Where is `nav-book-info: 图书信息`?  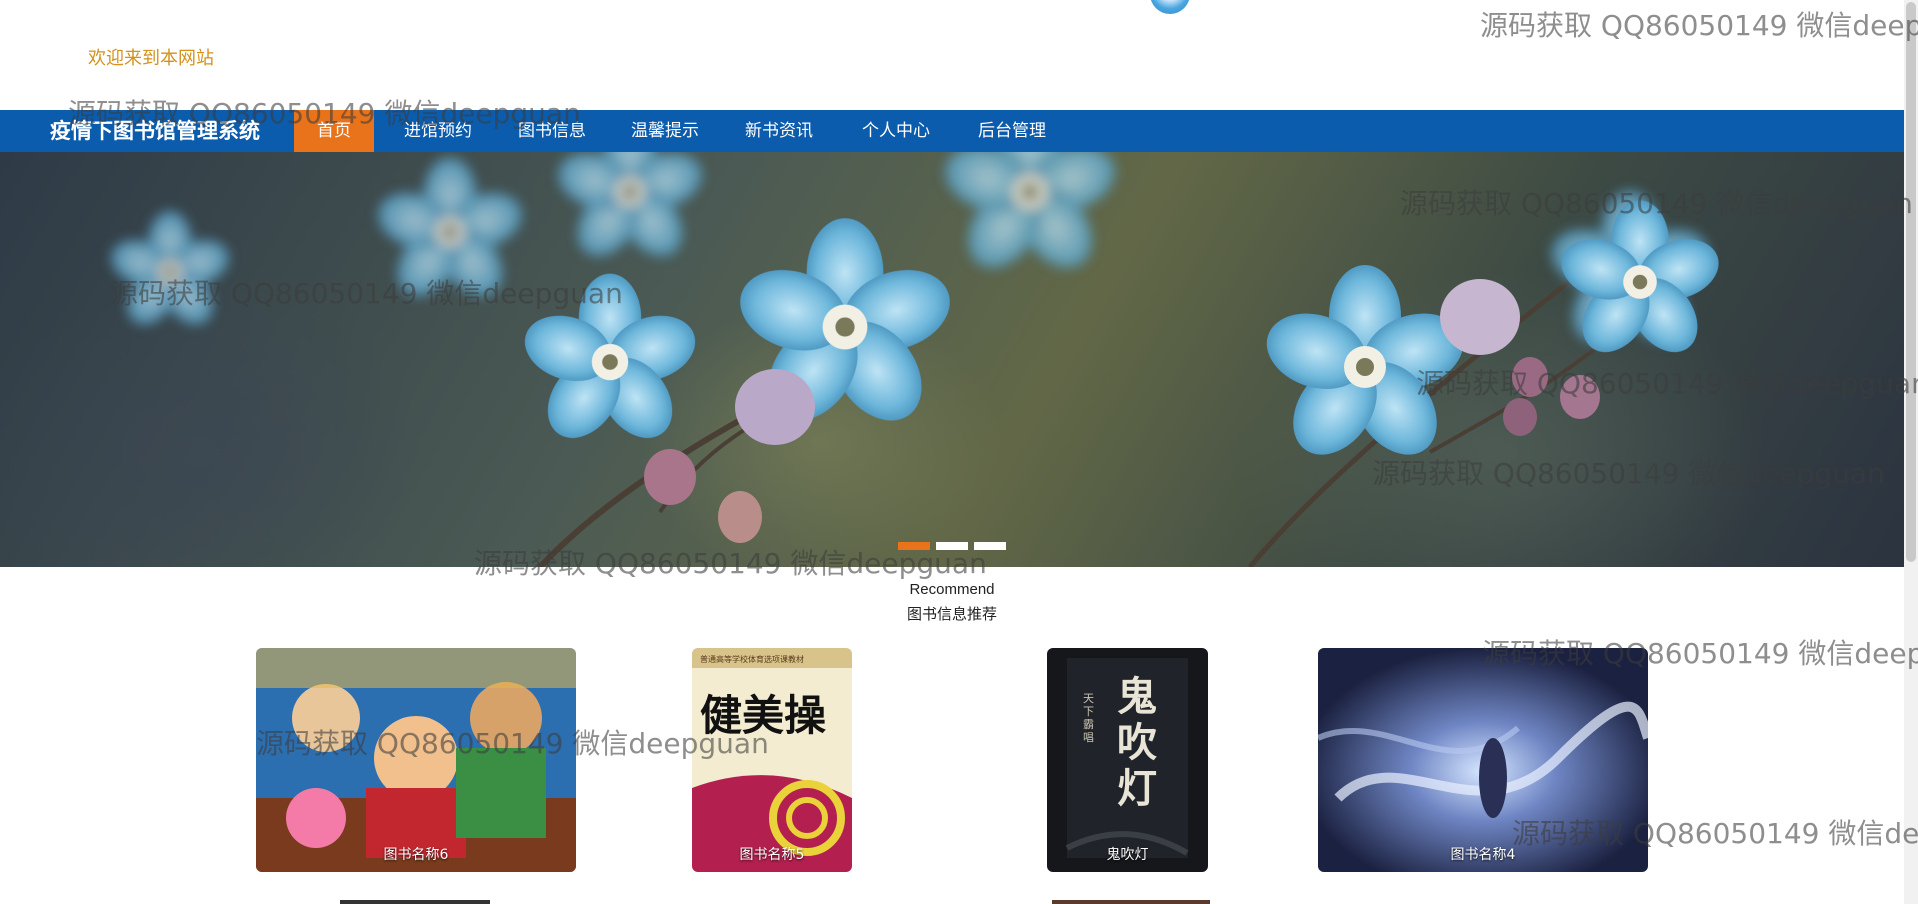
nav-book-info: 图书信息 is located at coordinates (552, 131).